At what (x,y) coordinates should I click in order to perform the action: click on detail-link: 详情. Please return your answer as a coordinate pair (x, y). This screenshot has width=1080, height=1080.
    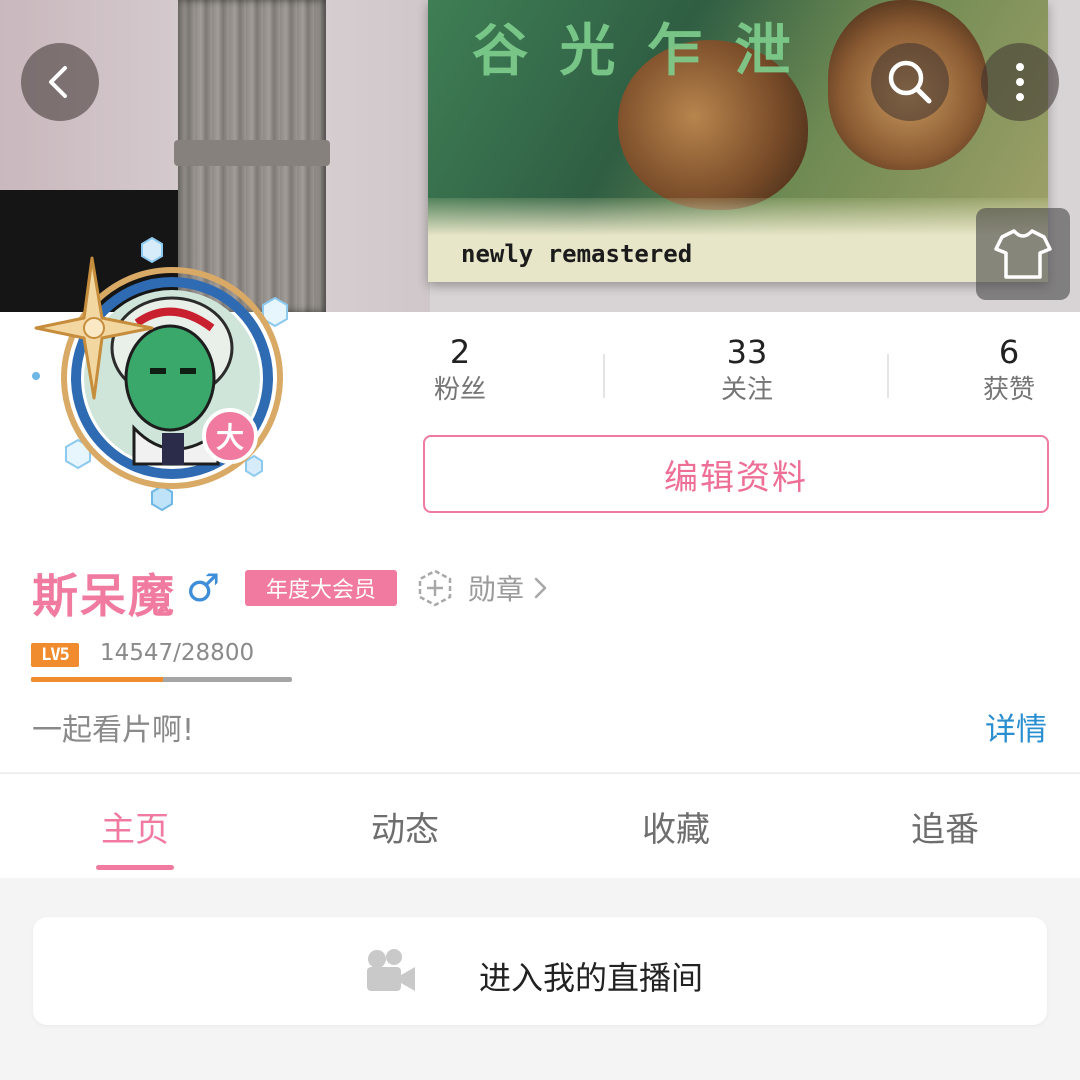
    Looking at the image, I should click on (1016, 726).